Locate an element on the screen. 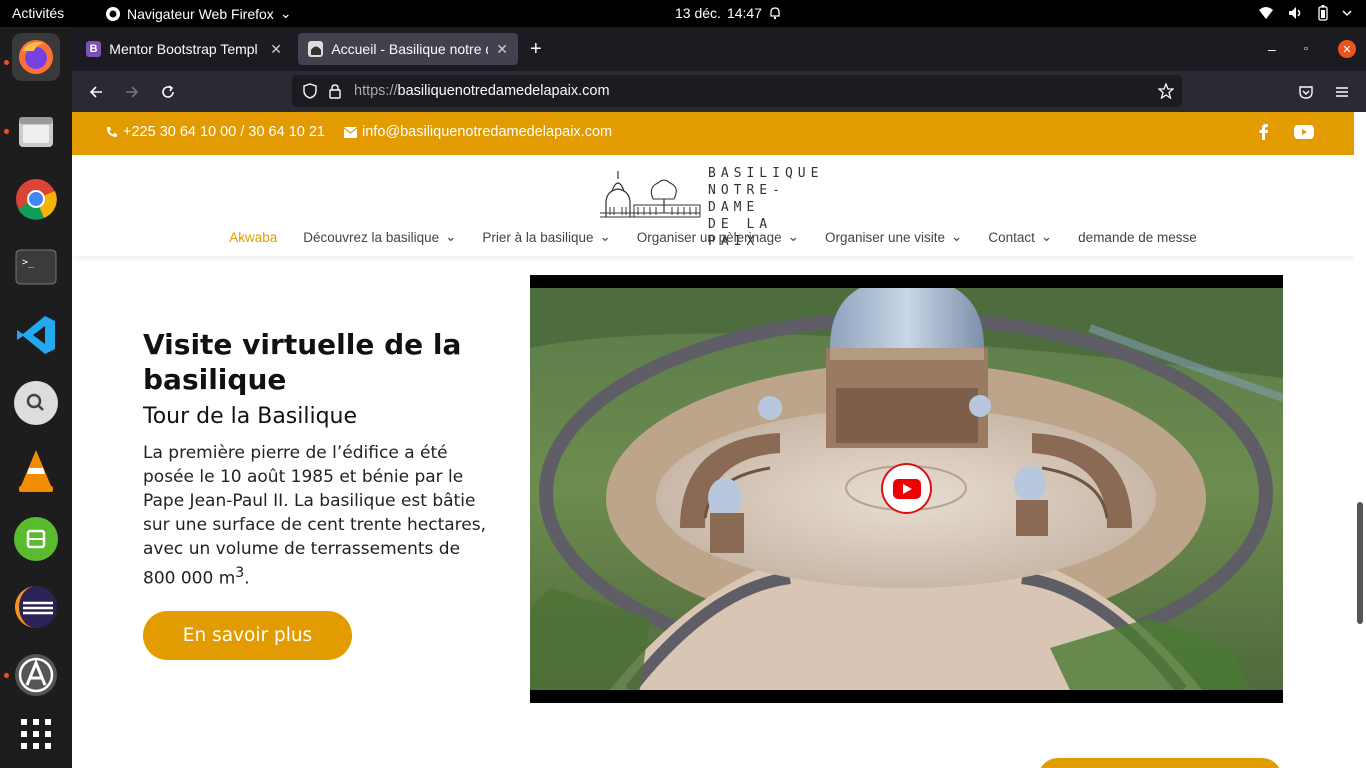  reload-icon is located at coordinates (168, 91).